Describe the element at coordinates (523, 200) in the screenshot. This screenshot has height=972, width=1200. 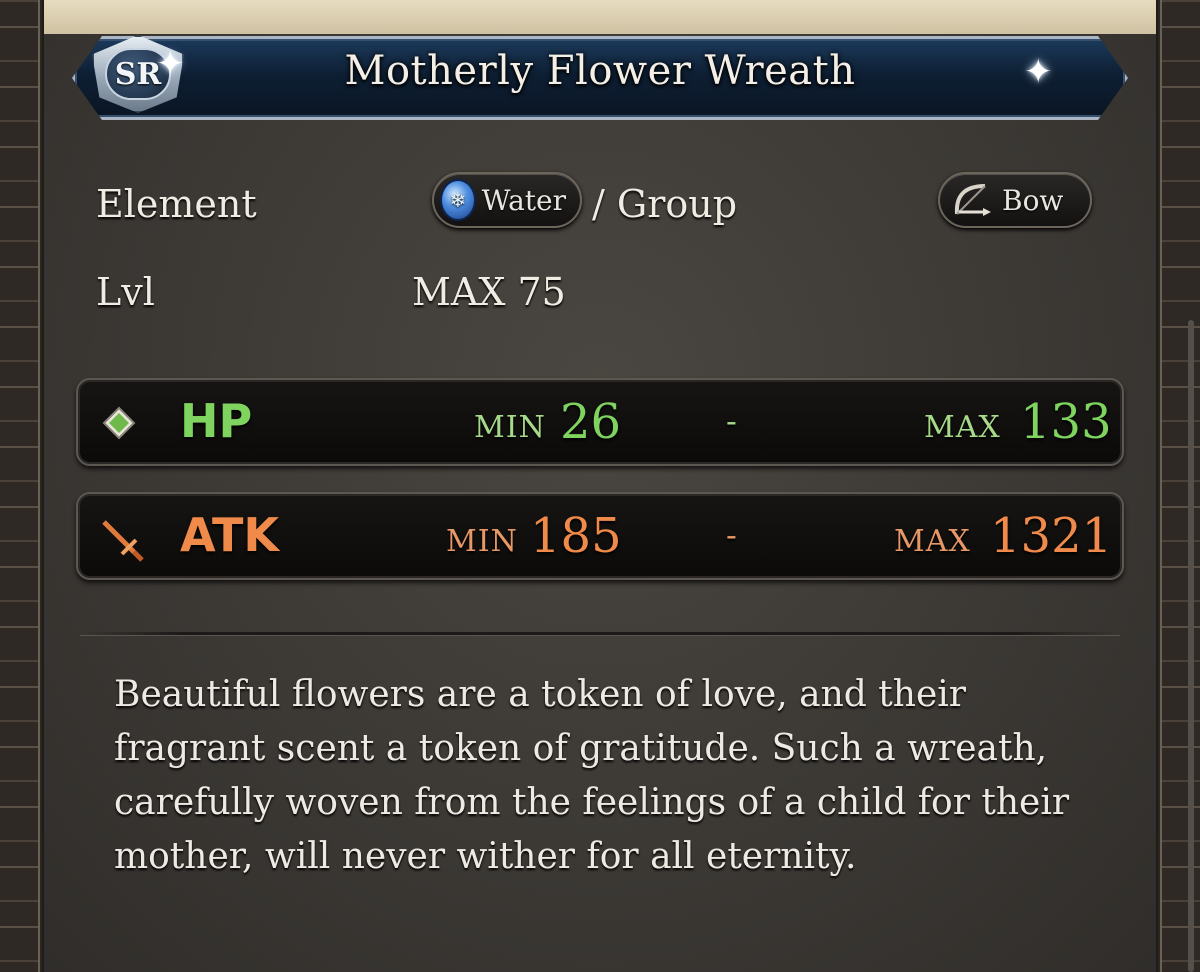
I see `element-value: Water` at that location.